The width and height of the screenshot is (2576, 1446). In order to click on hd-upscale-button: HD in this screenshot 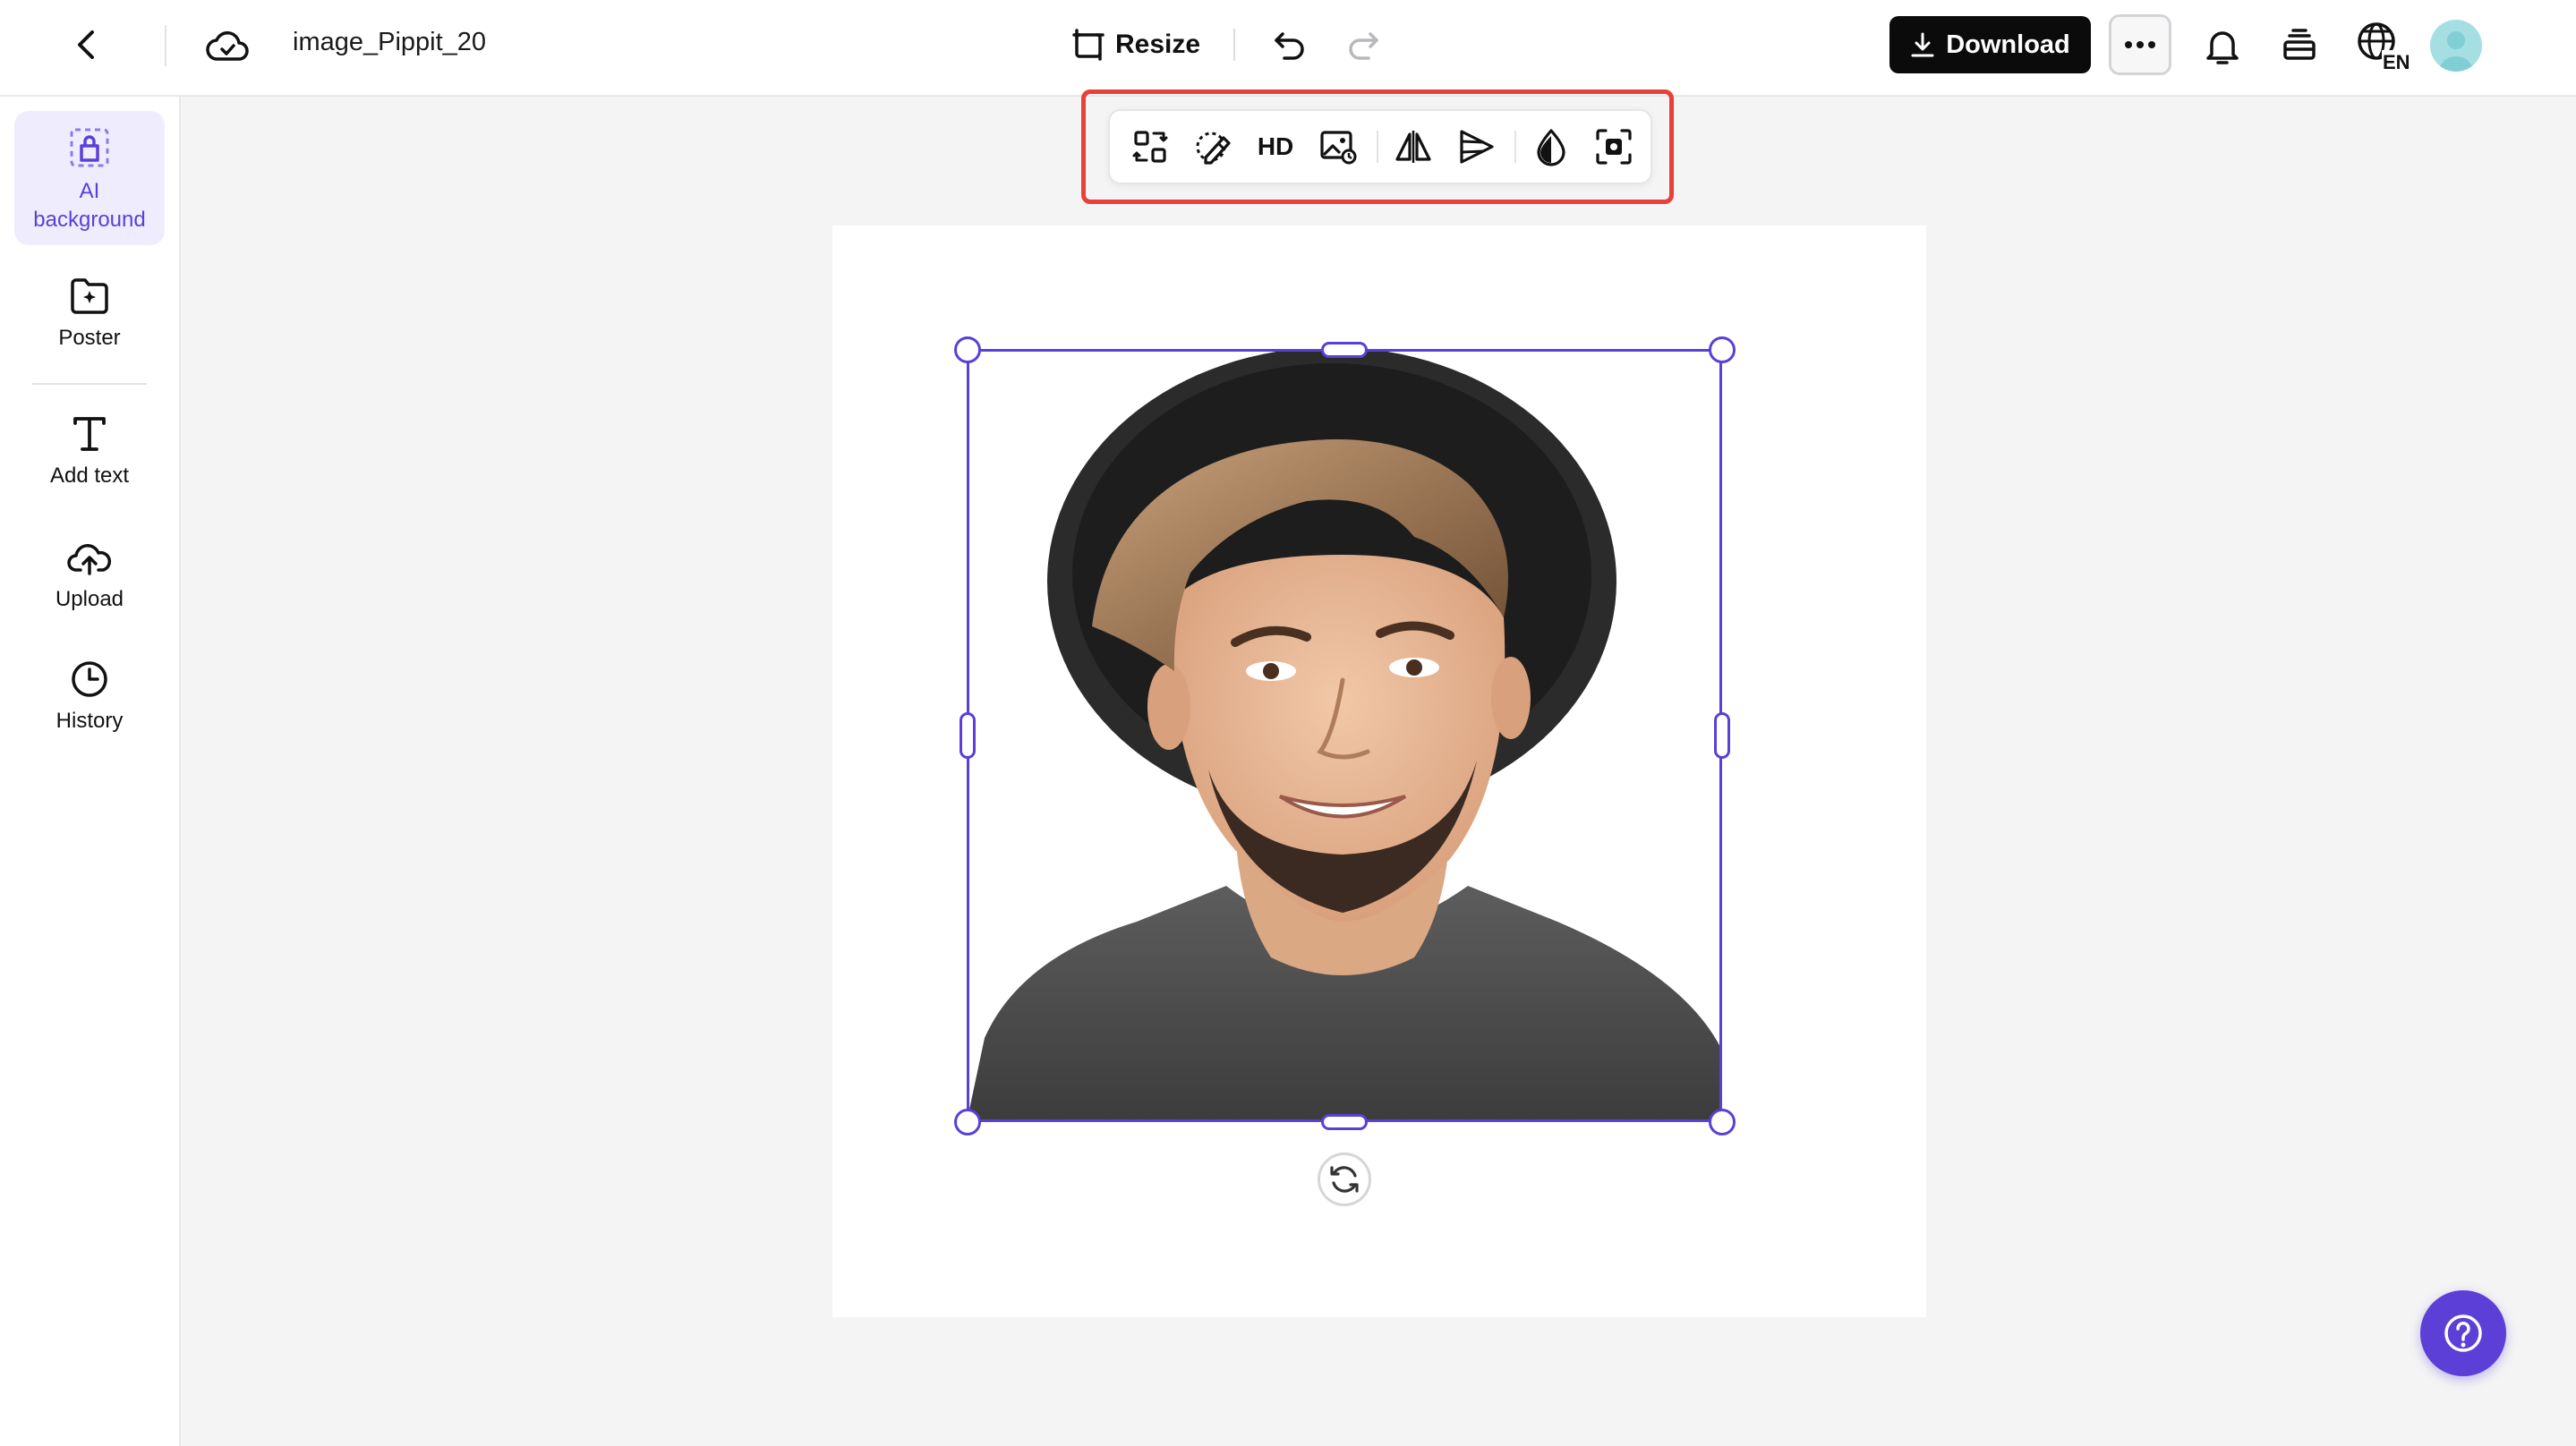, I will do `click(1275, 147)`.